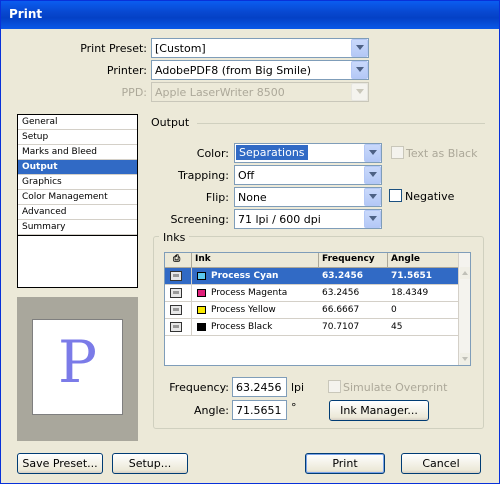  What do you see at coordinates (220, 92) in the screenshot?
I see `ppd-value: Apple LaserWriter 8500` at bounding box center [220, 92].